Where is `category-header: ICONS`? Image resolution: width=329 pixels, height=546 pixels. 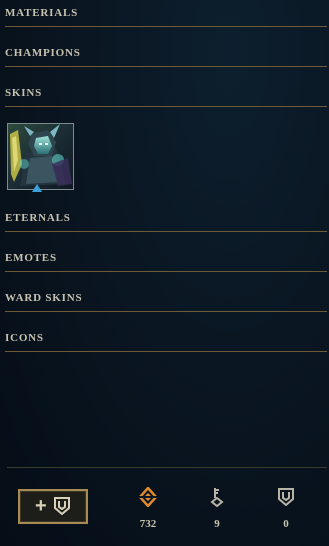 category-header: ICONS is located at coordinates (166, 341).